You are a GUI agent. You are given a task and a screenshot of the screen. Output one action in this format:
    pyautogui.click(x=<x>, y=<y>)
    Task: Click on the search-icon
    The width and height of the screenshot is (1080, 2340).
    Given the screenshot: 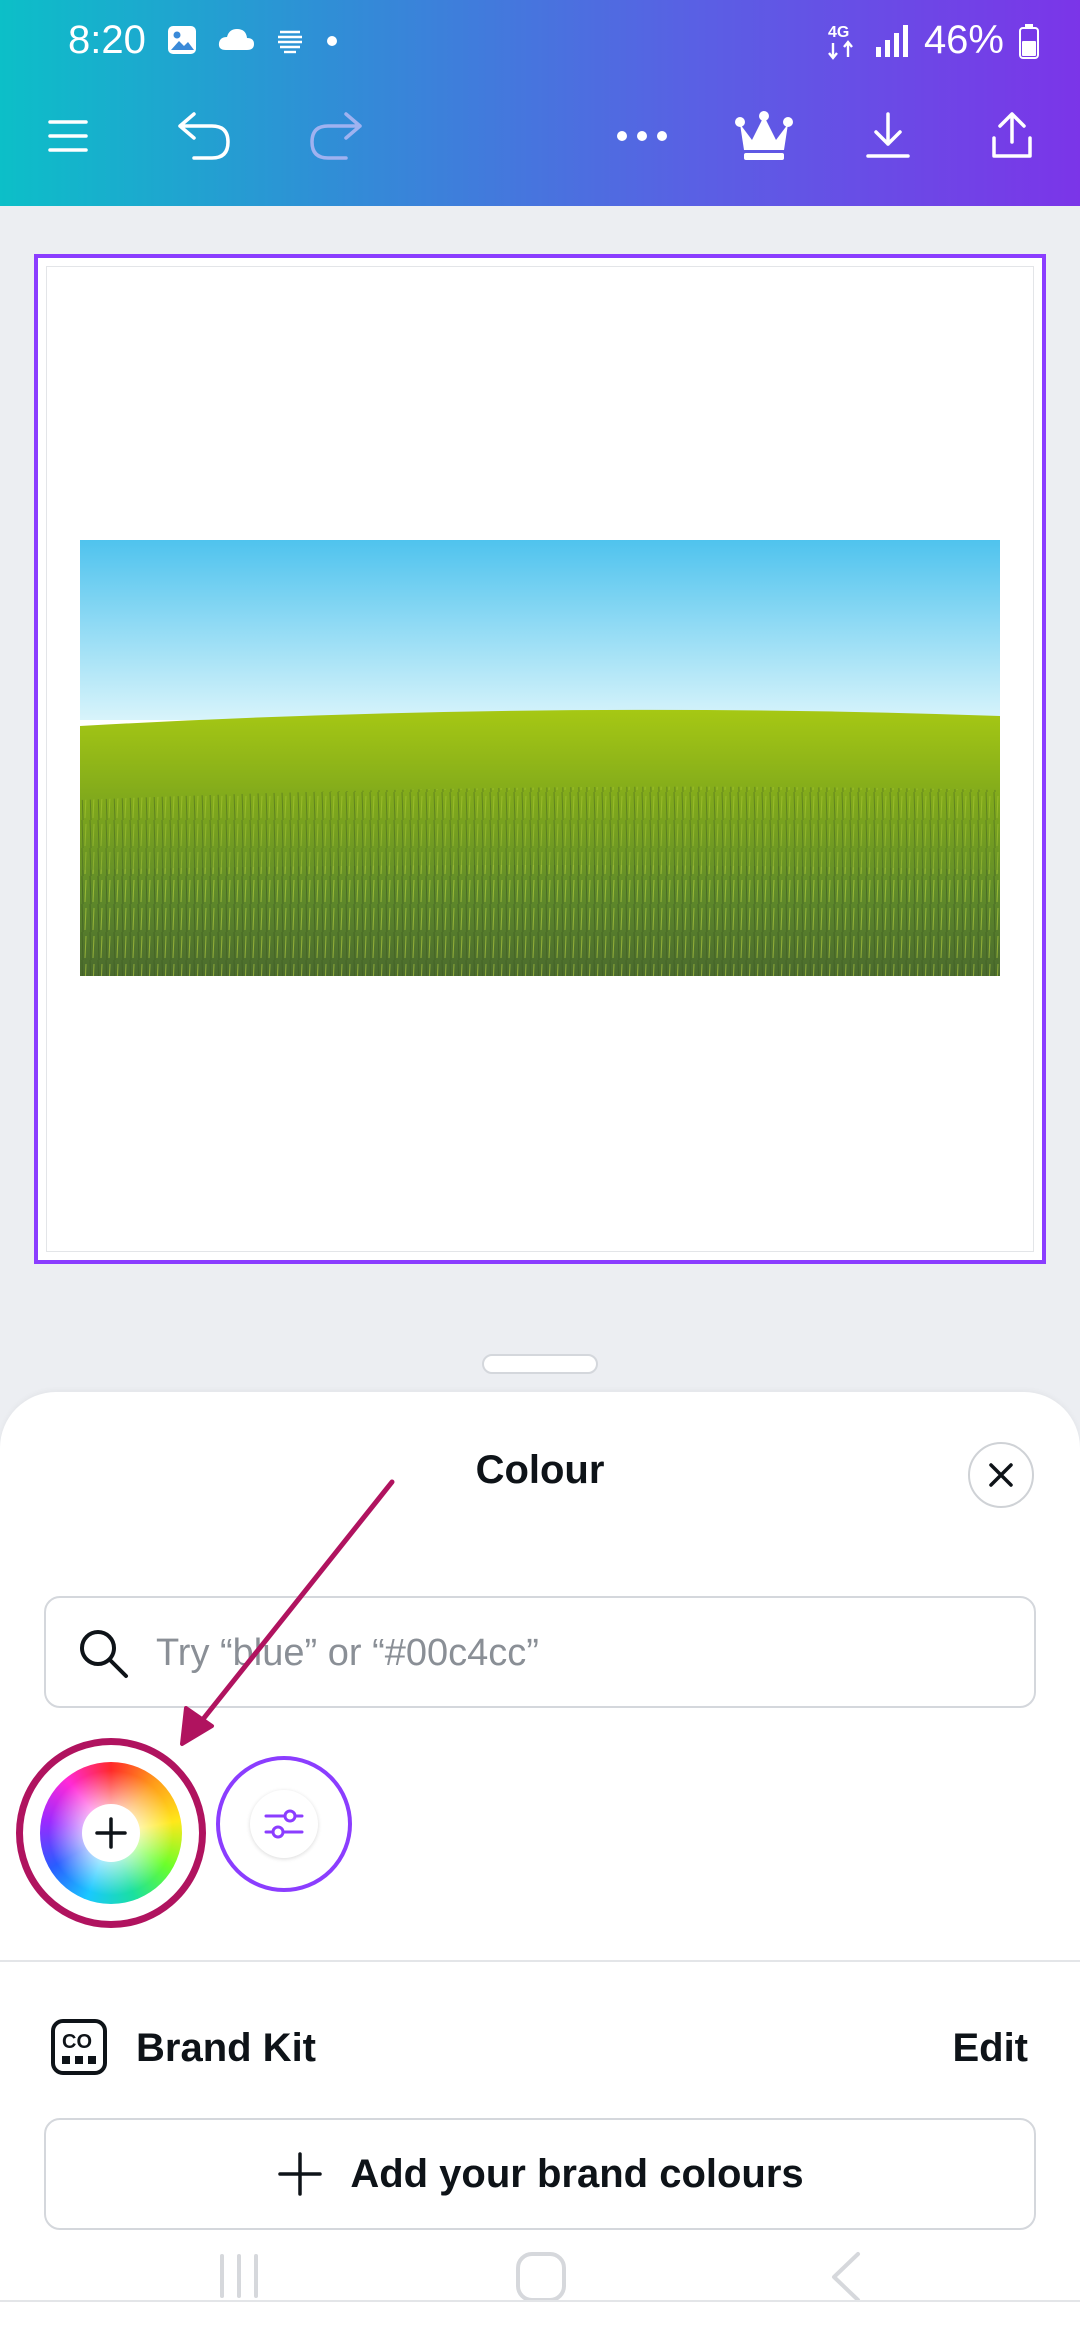 What is the action you would take?
    pyautogui.click(x=104, y=1654)
    